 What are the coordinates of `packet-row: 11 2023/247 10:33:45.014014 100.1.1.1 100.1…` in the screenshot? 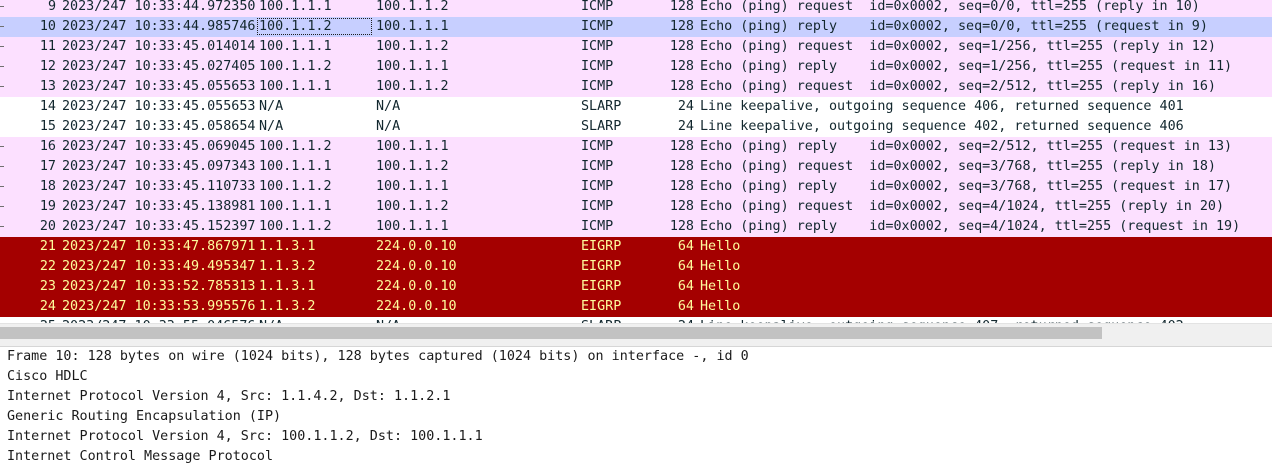 It's located at (636, 47).